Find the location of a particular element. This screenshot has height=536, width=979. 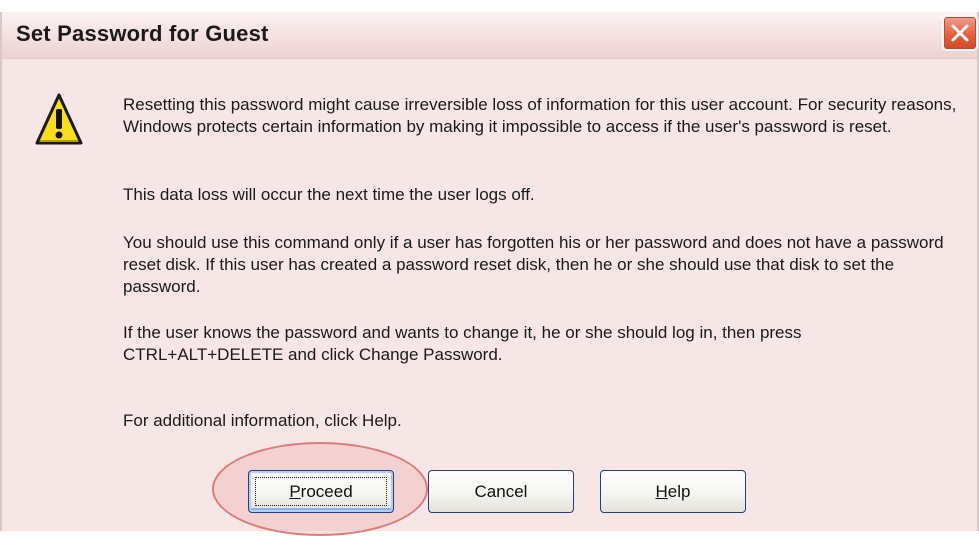

close-button is located at coordinates (960, 33).